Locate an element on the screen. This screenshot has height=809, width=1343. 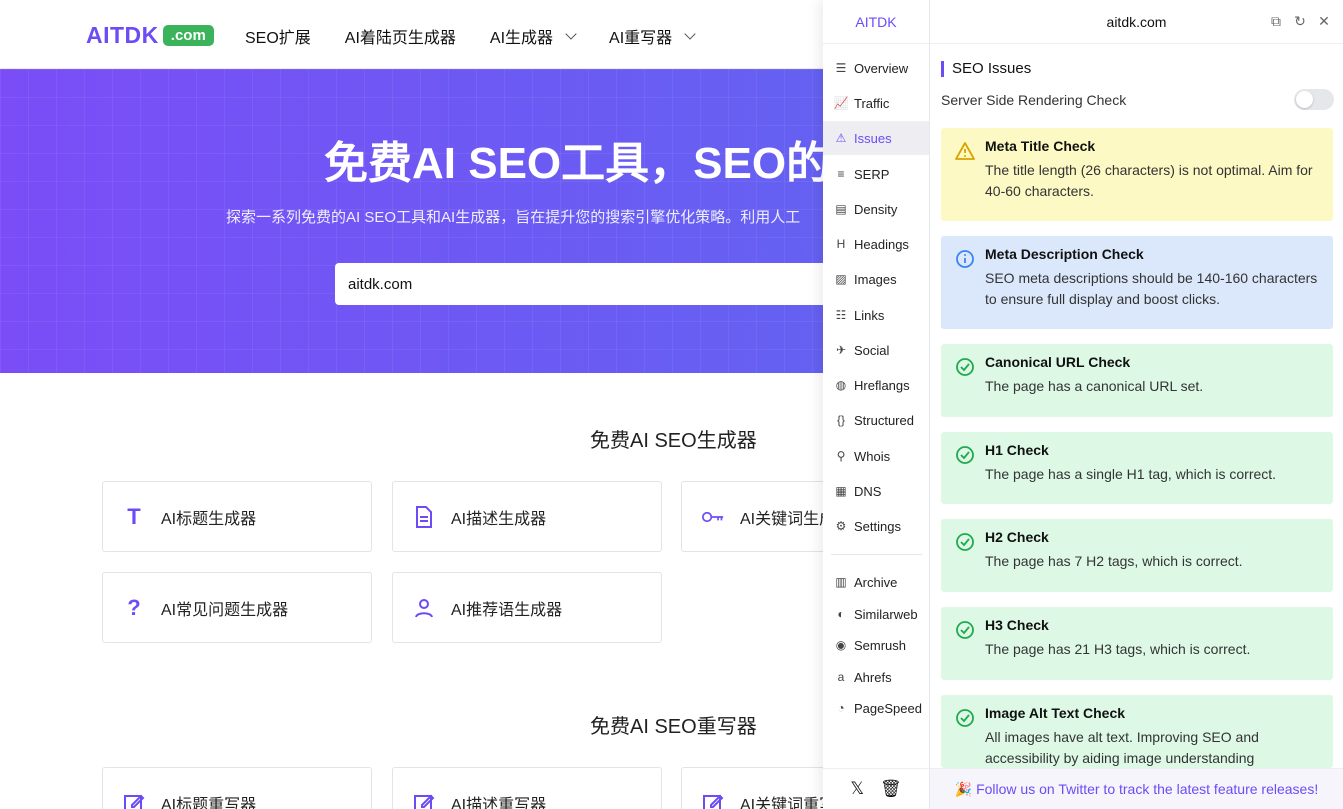
card-description-generator: AI描述生成器 is located at coordinates (527, 516).